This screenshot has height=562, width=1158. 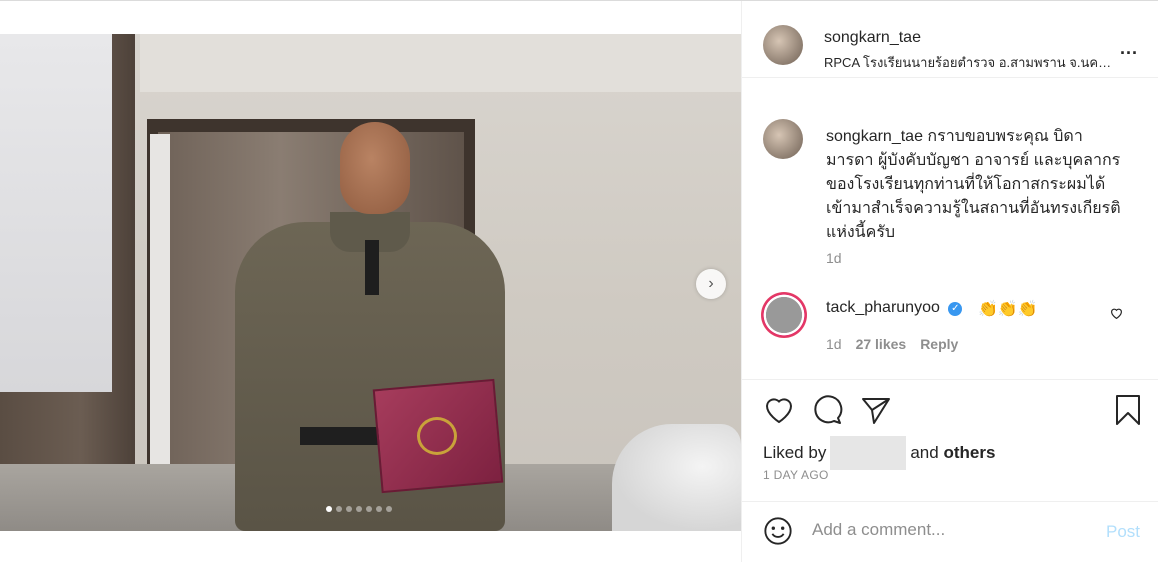 I want to click on comment-username: tack_pharunyoo, so click(x=883, y=307).